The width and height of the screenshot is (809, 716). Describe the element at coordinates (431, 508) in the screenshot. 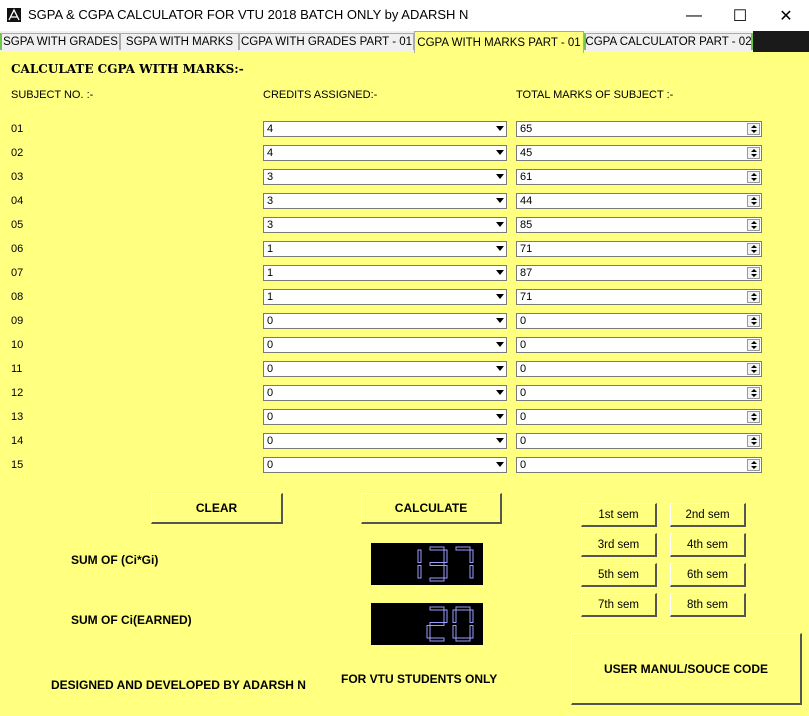

I see `calculate-button: CALCULATE` at that location.